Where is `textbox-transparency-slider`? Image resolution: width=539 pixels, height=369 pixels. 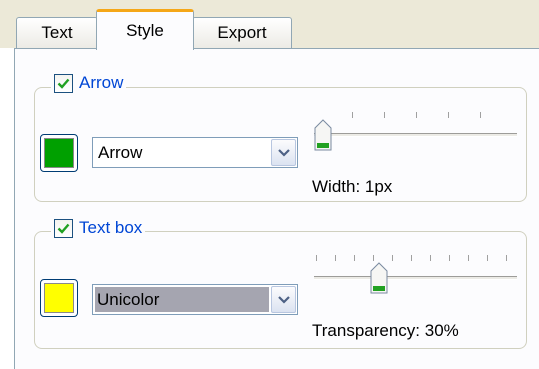 textbox-transparency-slider is located at coordinates (414, 279).